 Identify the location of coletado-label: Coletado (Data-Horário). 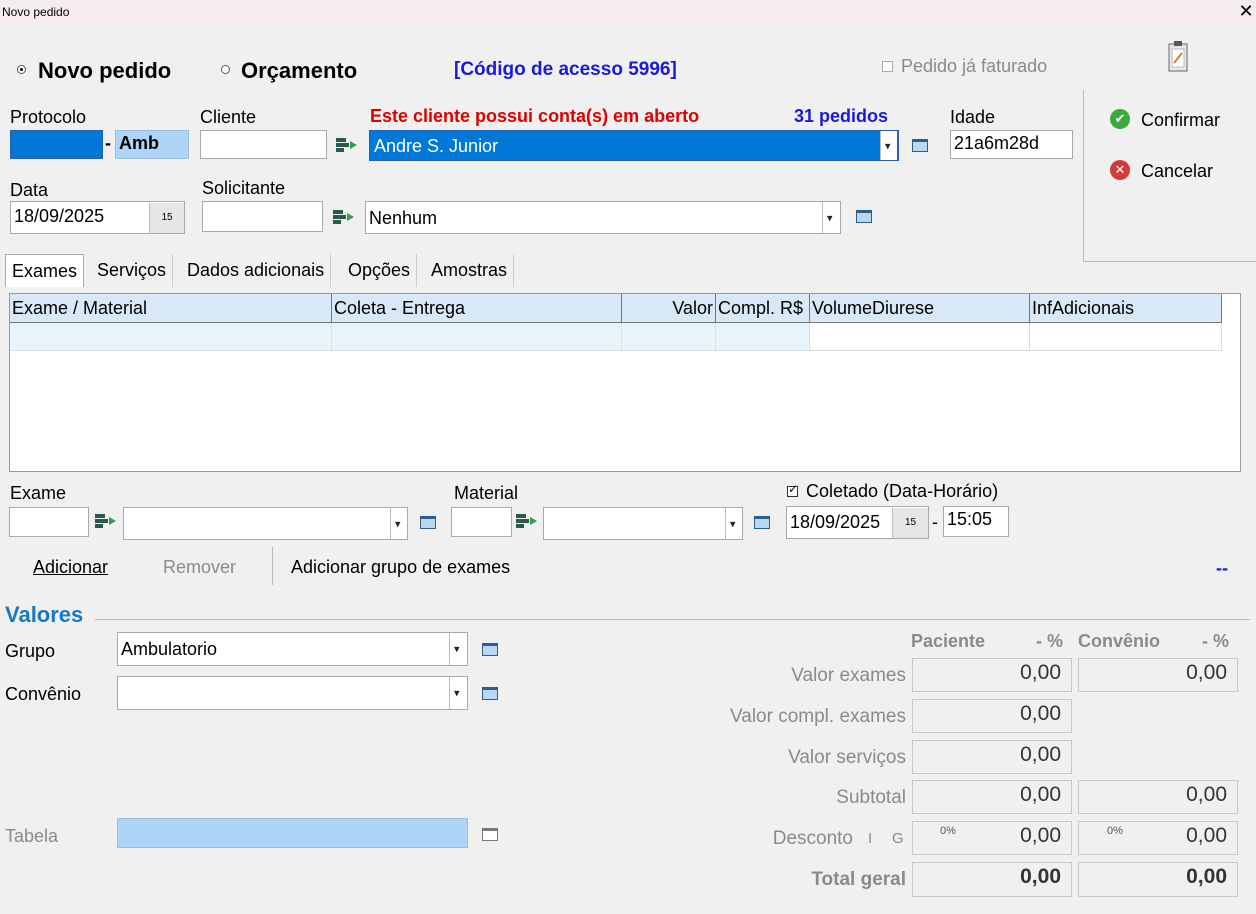
(902, 491).